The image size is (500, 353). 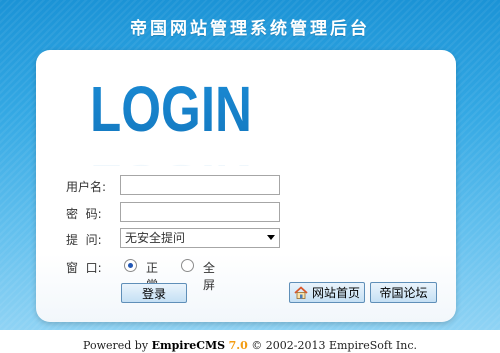 What do you see at coordinates (84, 268) in the screenshot?
I see `window-label: 窗 口:` at bounding box center [84, 268].